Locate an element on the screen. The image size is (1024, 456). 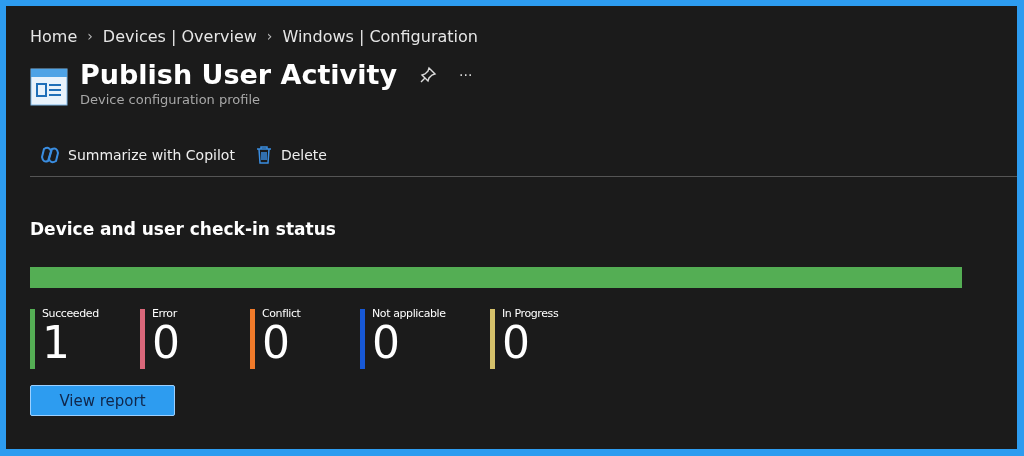
breadcrumb-link: Devices | Overview is located at coordinates (179, 36).